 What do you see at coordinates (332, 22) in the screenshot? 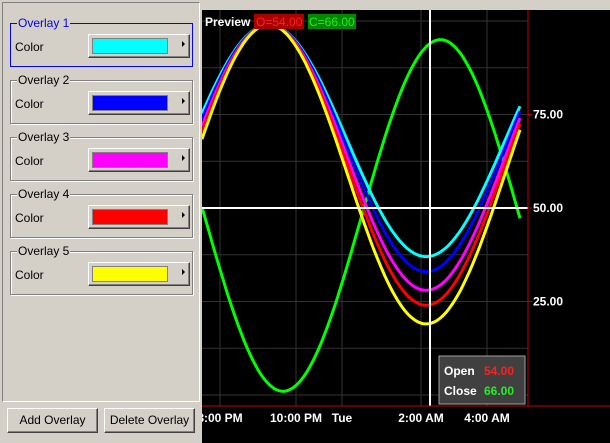
I see `preview-close-text: C=66.00` at bounding box center [332, 22].